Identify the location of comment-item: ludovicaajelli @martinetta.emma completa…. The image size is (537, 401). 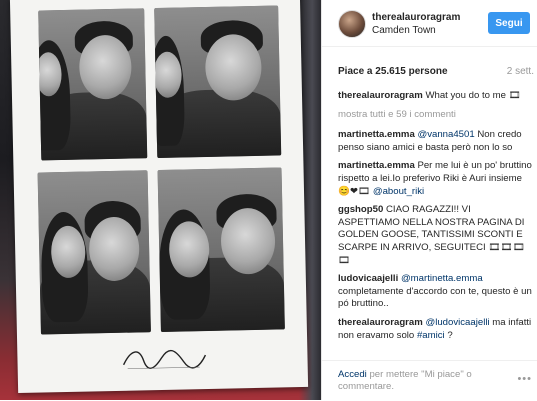
(435, 292).